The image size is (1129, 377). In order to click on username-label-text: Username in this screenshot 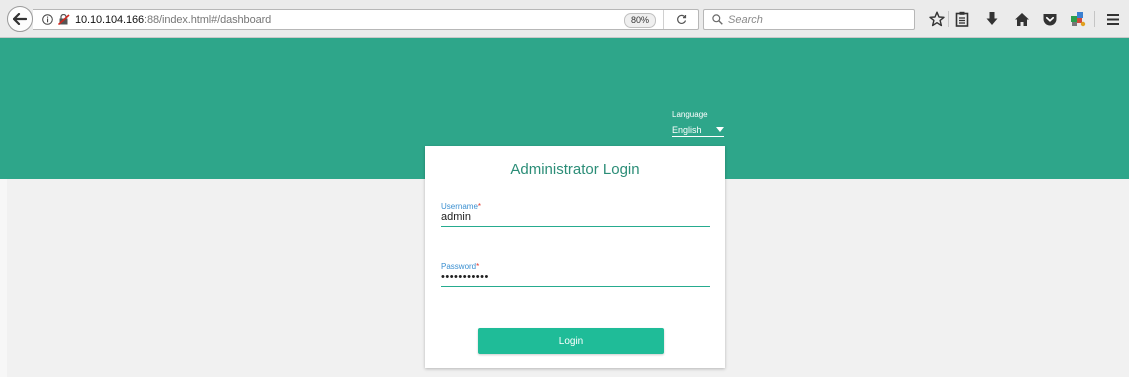, I will do `click(459, 206)`.